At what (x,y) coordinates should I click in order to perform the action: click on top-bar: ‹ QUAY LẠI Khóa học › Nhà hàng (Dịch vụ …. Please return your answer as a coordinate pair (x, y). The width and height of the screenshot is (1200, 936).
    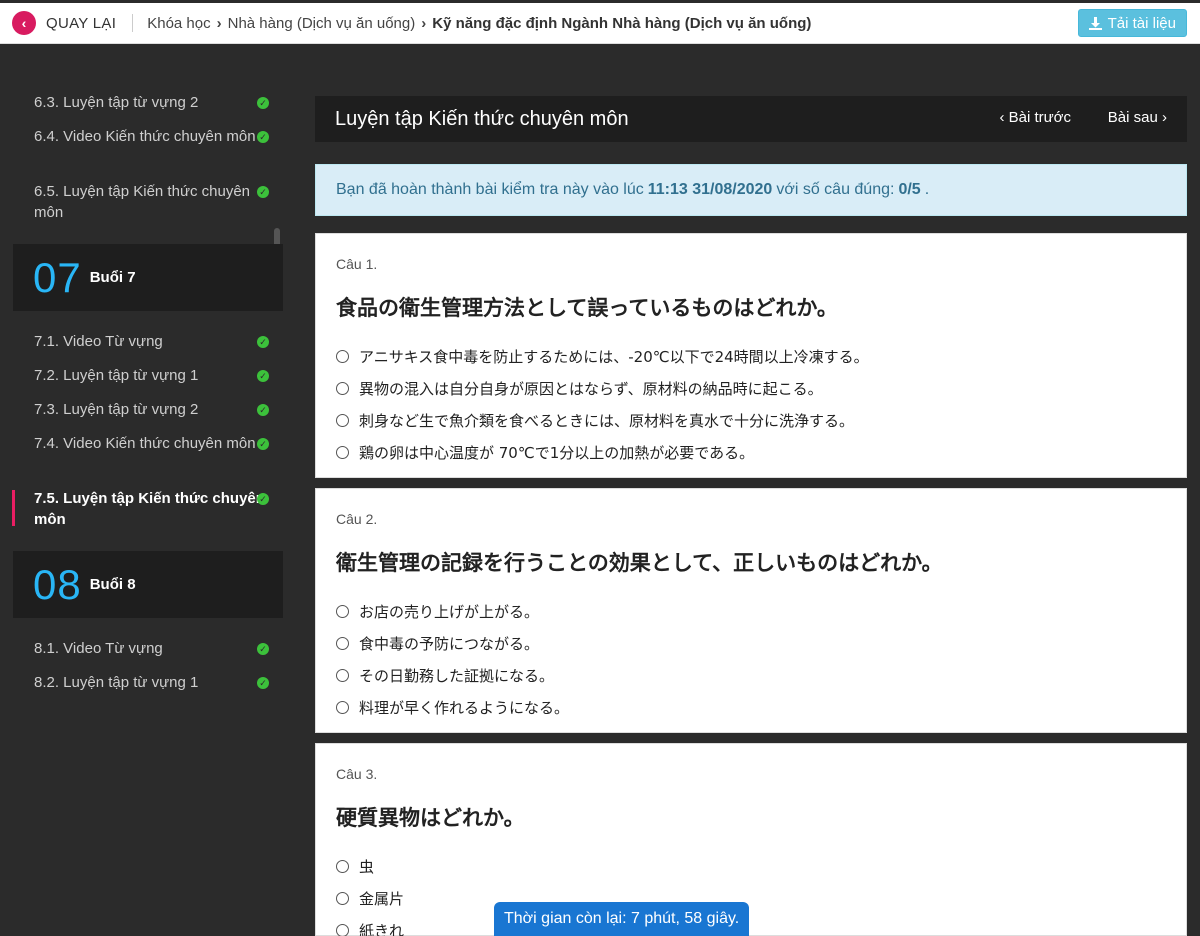
    Looking at the image, I should click on (600, 22).